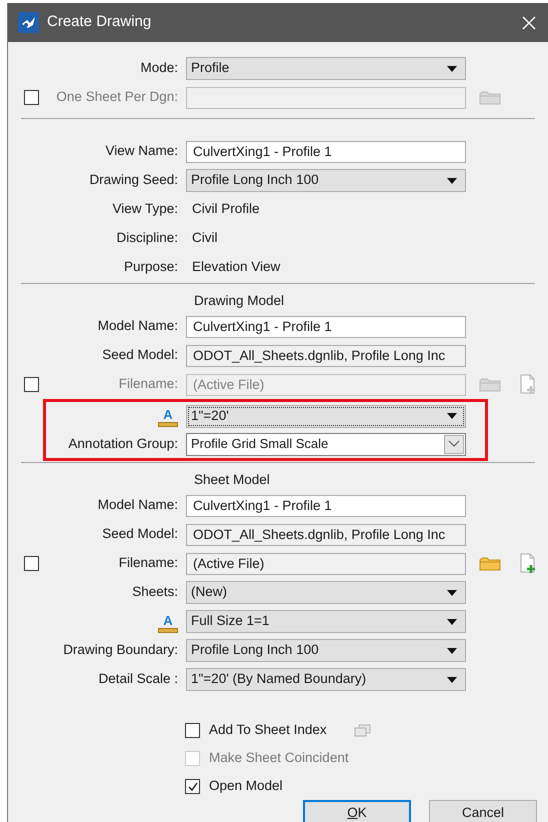  I want to click on label-text: One Sheet Per Dgn:, so click(117, 96).